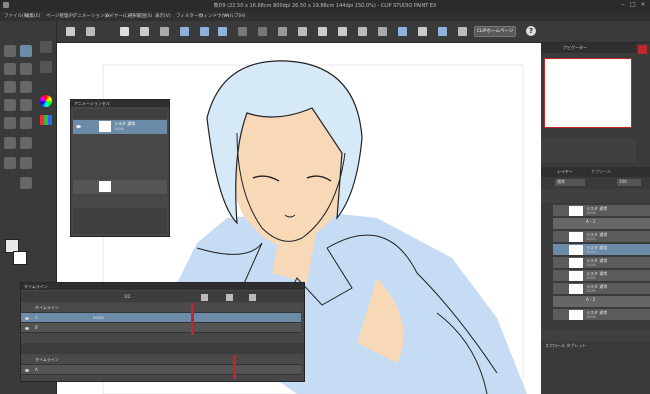 The height and width of the screenshot is (394, 650). I want to click on operation-tool-icon, so click(10, 69).